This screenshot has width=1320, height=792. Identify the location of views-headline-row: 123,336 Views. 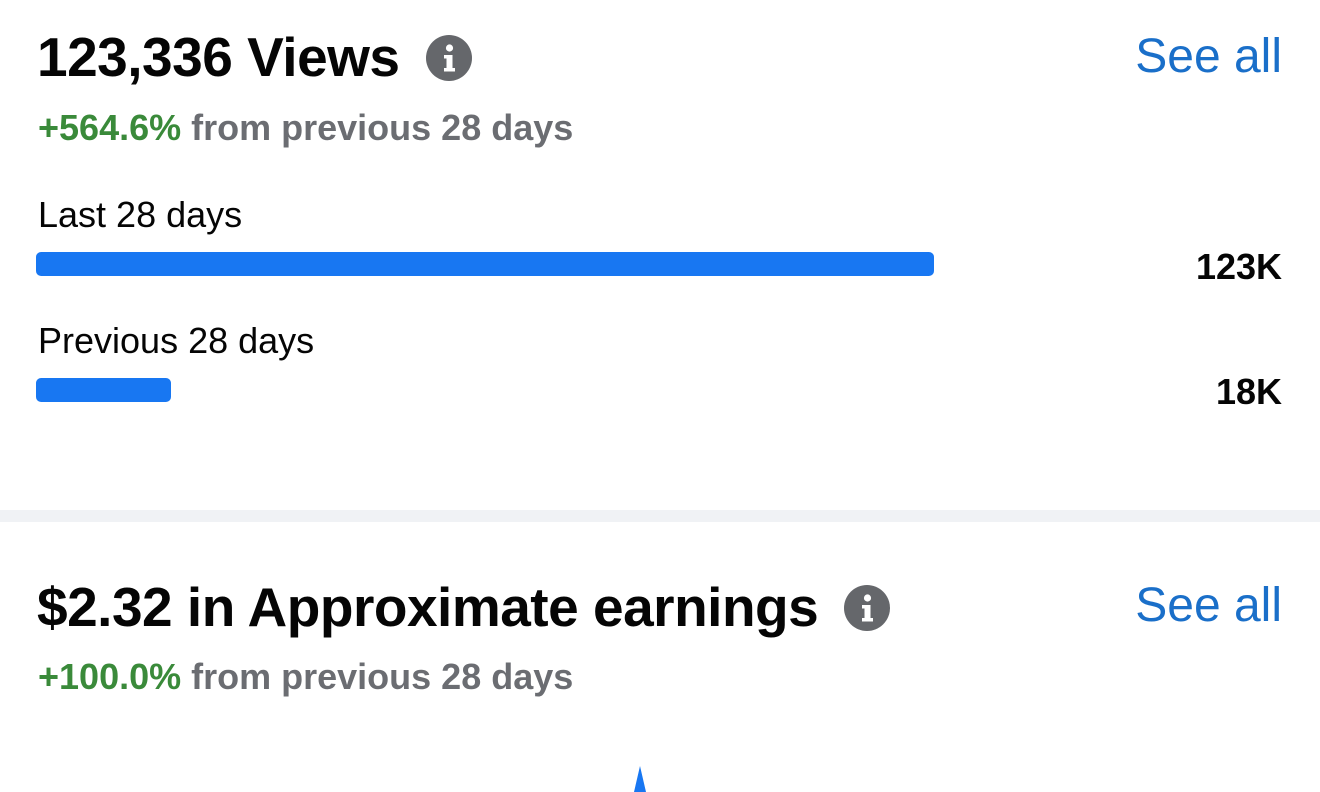
(254, 57).